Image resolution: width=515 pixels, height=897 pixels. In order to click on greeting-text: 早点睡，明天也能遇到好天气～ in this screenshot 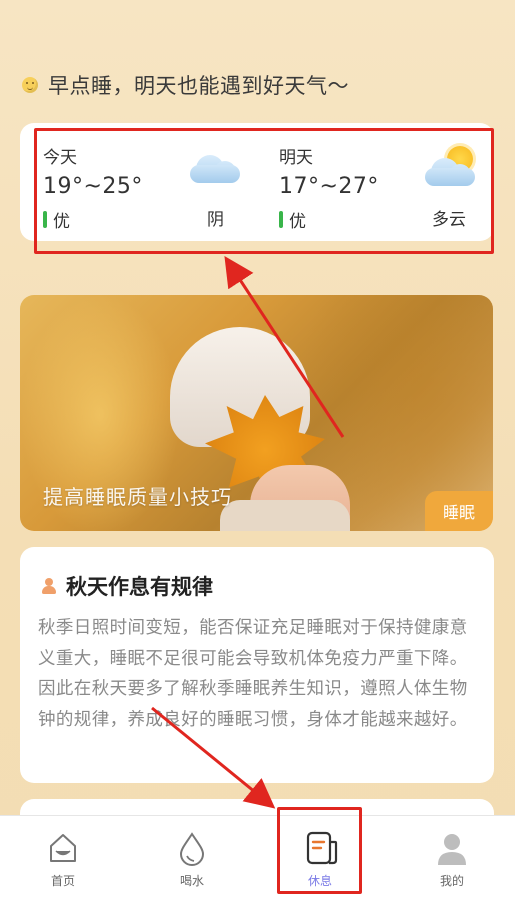, I will do `click(198, 86)`.